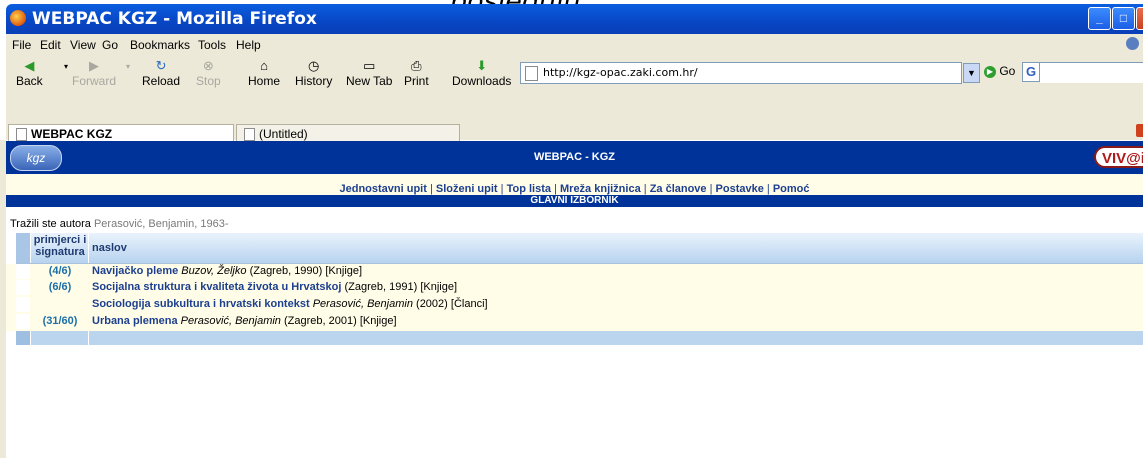 The width and height of the screenshot is (1143, 458). I want to click on window-titlebar: WEBPAC KGZ - Mozilla Firefox _ □ ✕, so click(574, 19).